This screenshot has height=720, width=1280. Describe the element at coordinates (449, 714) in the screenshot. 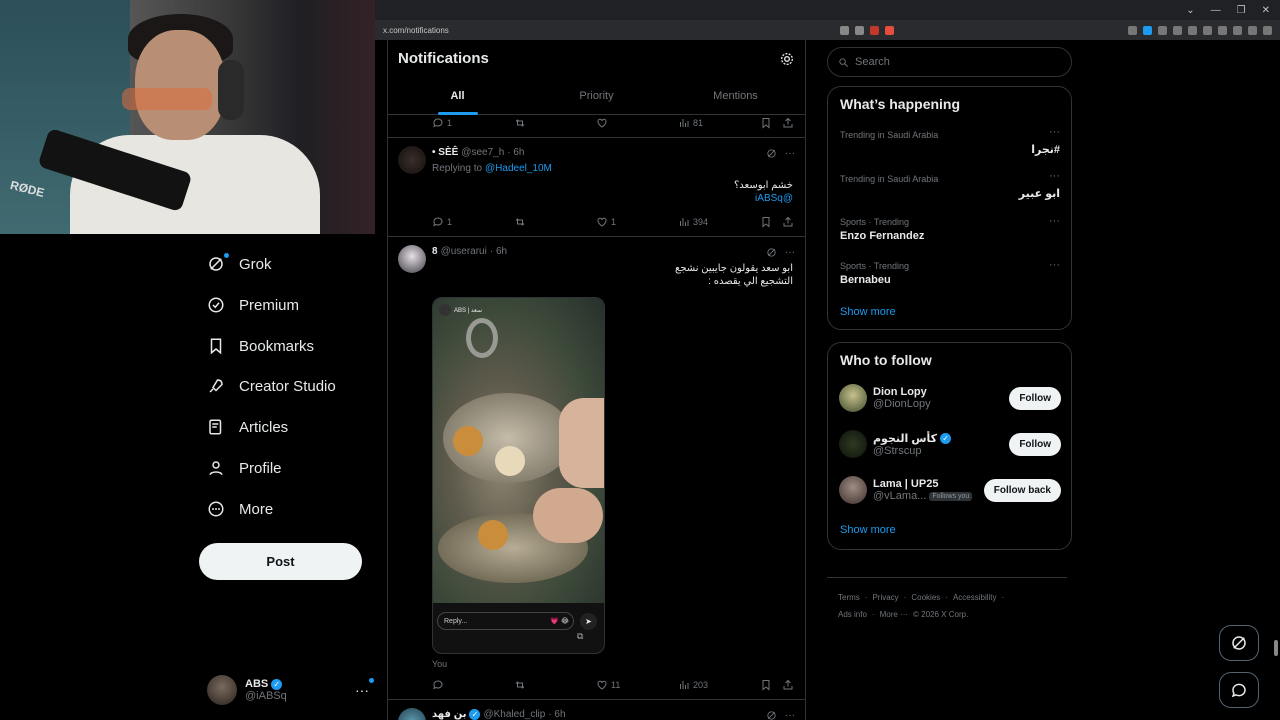

I see `tweet-author-name: بن فهد` at that location.